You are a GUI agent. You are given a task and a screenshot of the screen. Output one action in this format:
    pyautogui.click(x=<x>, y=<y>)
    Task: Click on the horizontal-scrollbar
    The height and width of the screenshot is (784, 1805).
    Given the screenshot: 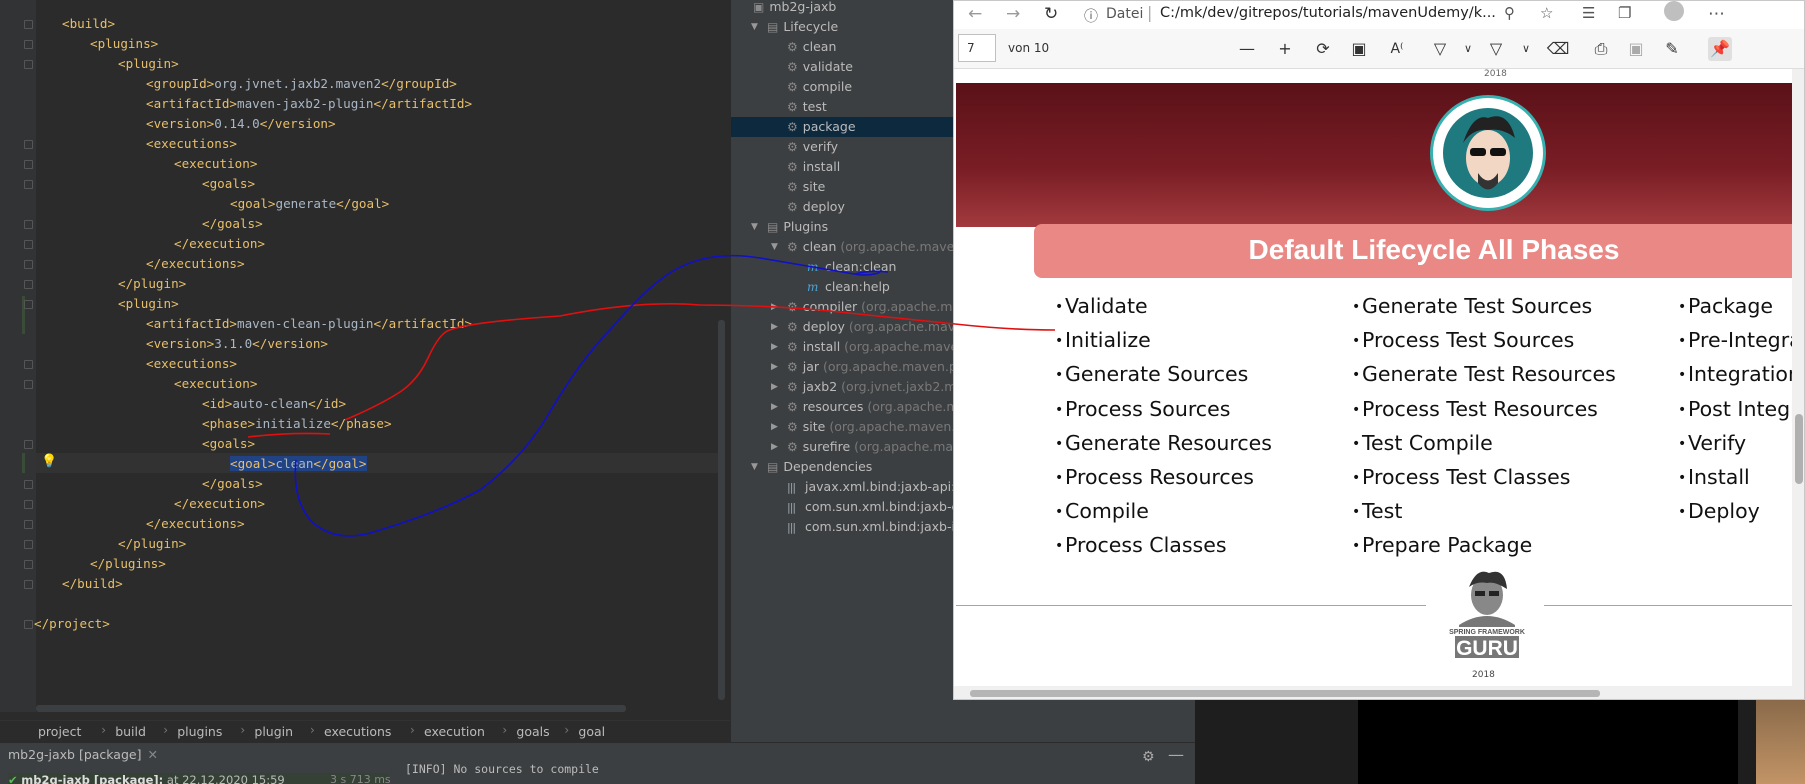 What is the action you would take?
    pyautogui.click(x=331, y=708)
    